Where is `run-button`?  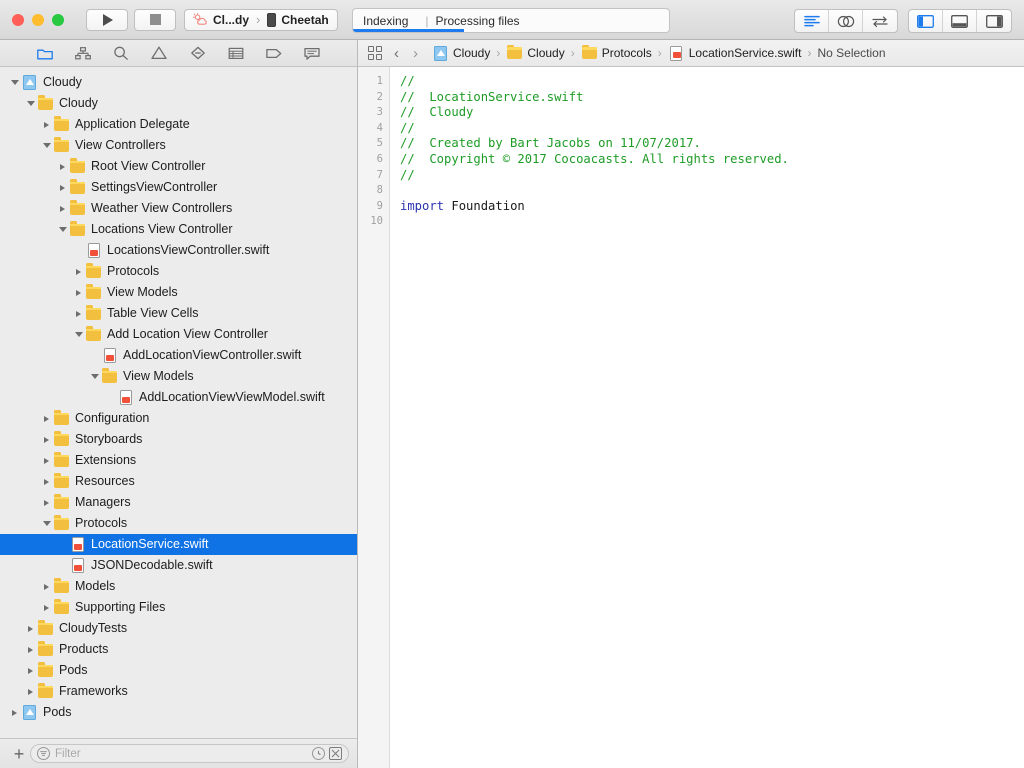
run-button is located at coordinates (107, 19).